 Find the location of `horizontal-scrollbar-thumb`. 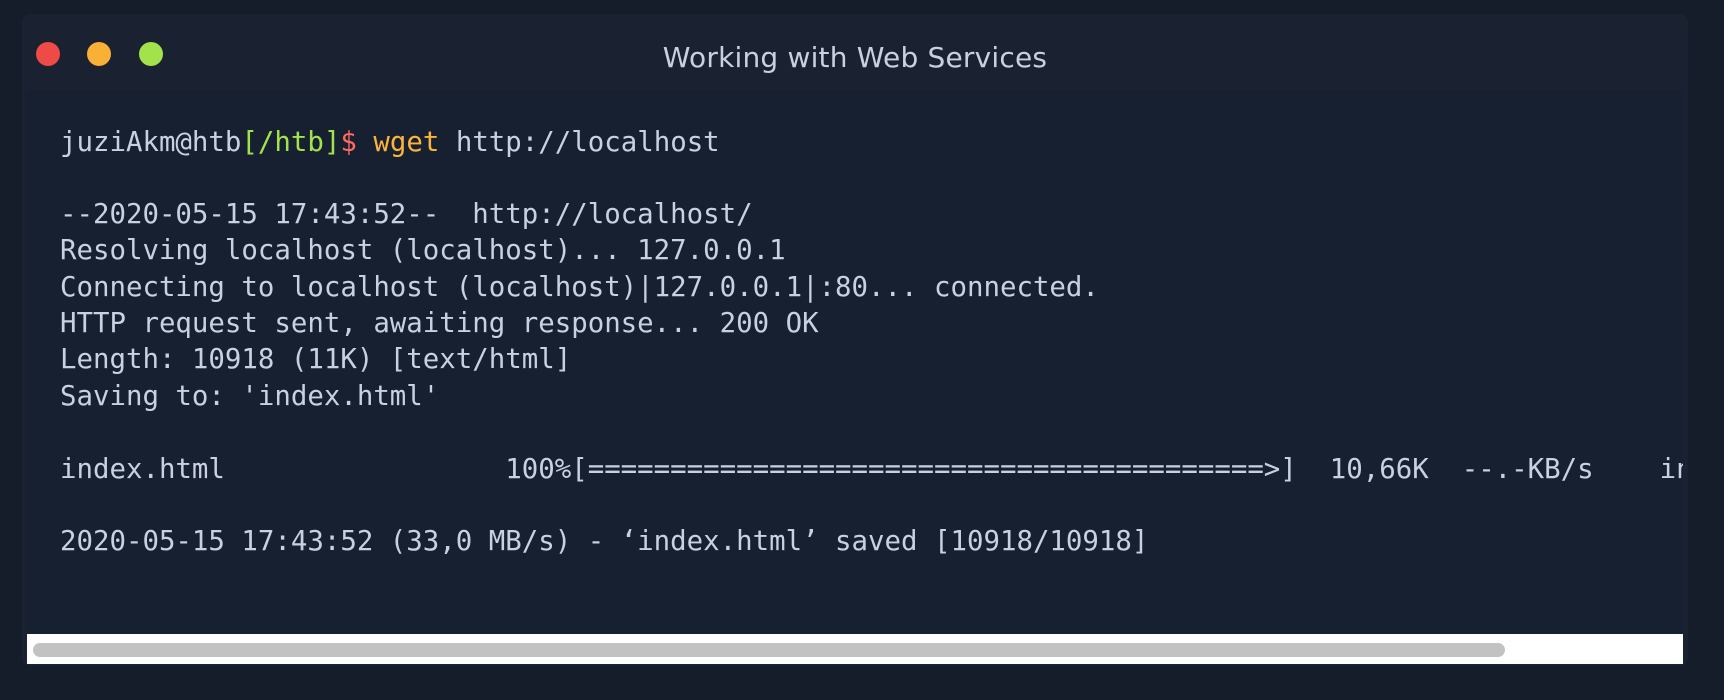

horizontal-scrollbar-thumb is located at coordinates (769, 650).